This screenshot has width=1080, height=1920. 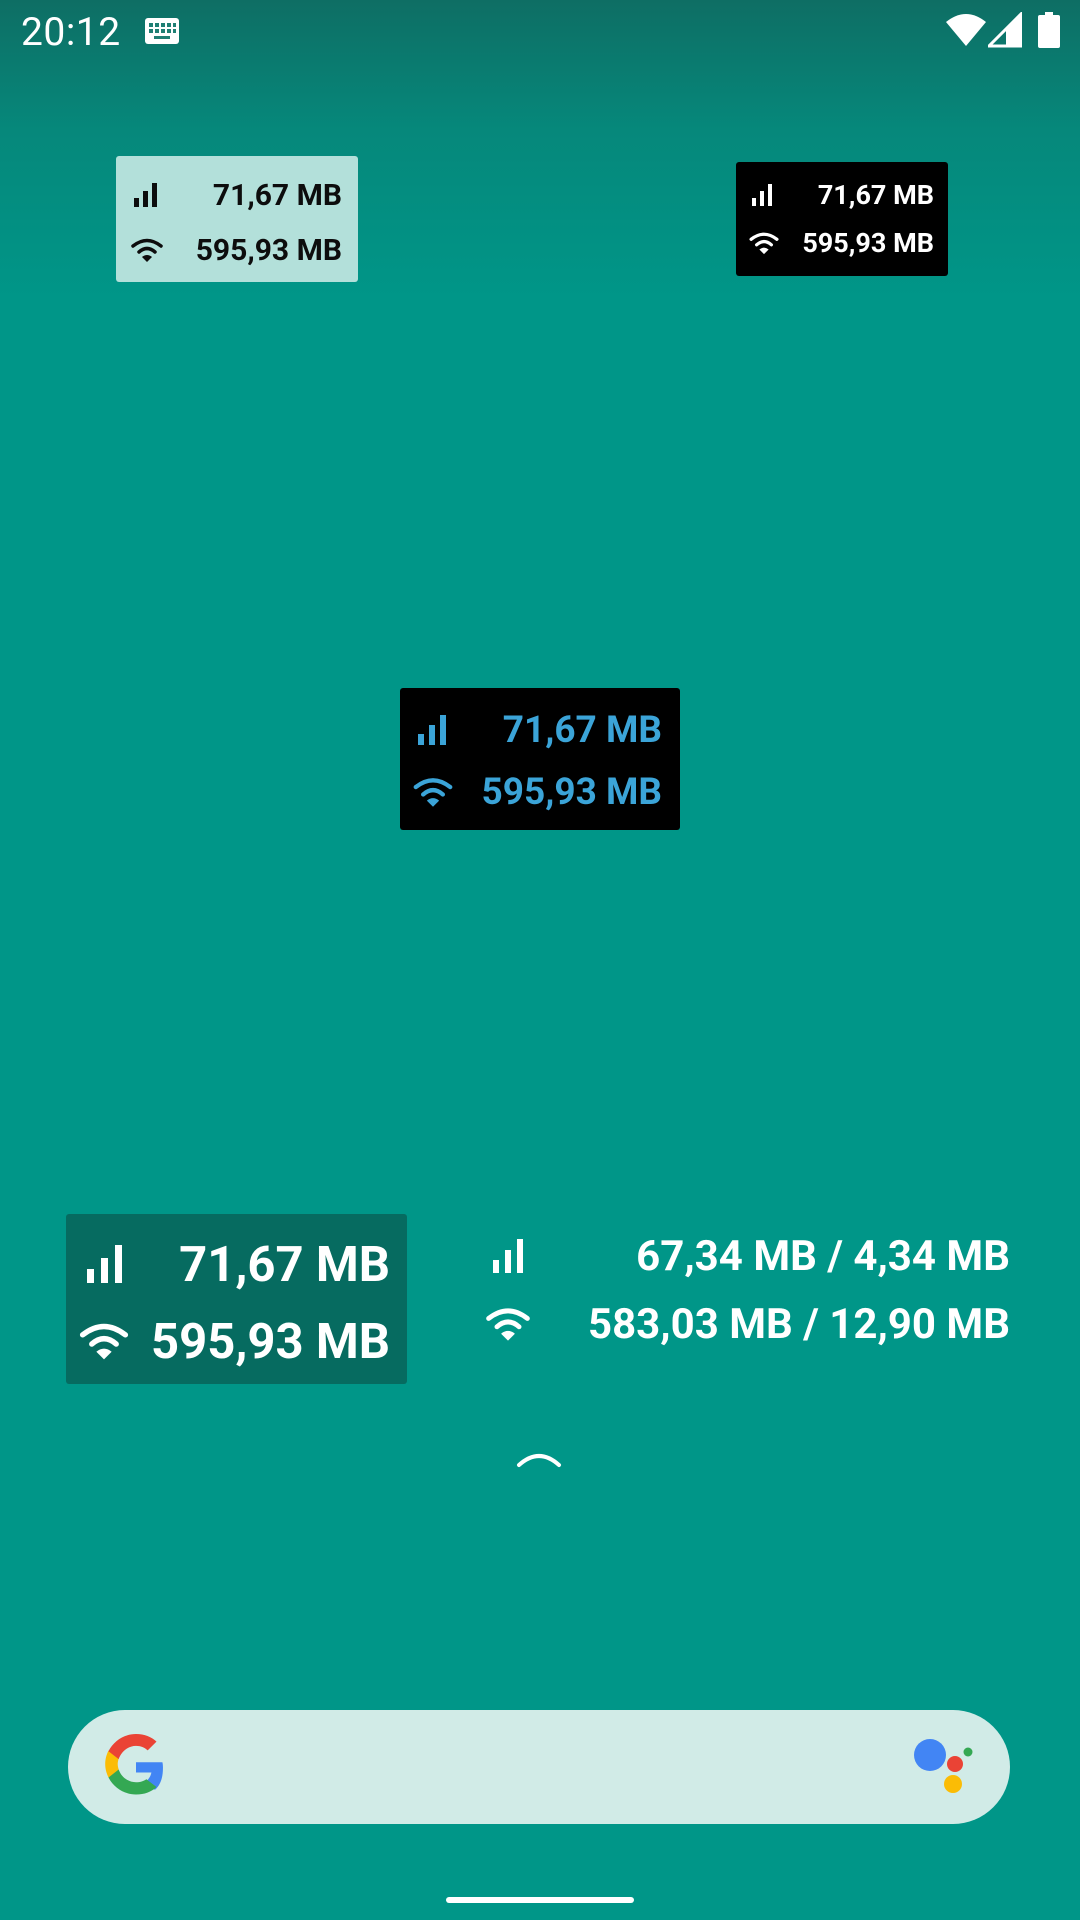 What do you see at coordinates (823, 1256) in the screenshot?
I see `mobile-data-value: 67,34 MB / 4,34 MB` at bounding box center [823, 1256].